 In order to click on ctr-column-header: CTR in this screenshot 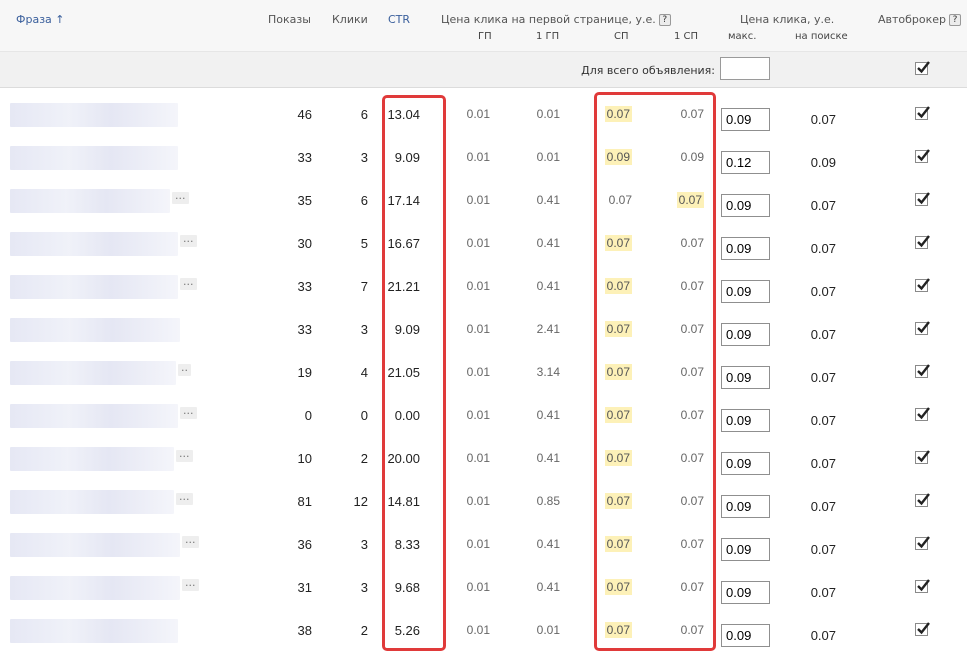, I will do `click(399, 19)`.